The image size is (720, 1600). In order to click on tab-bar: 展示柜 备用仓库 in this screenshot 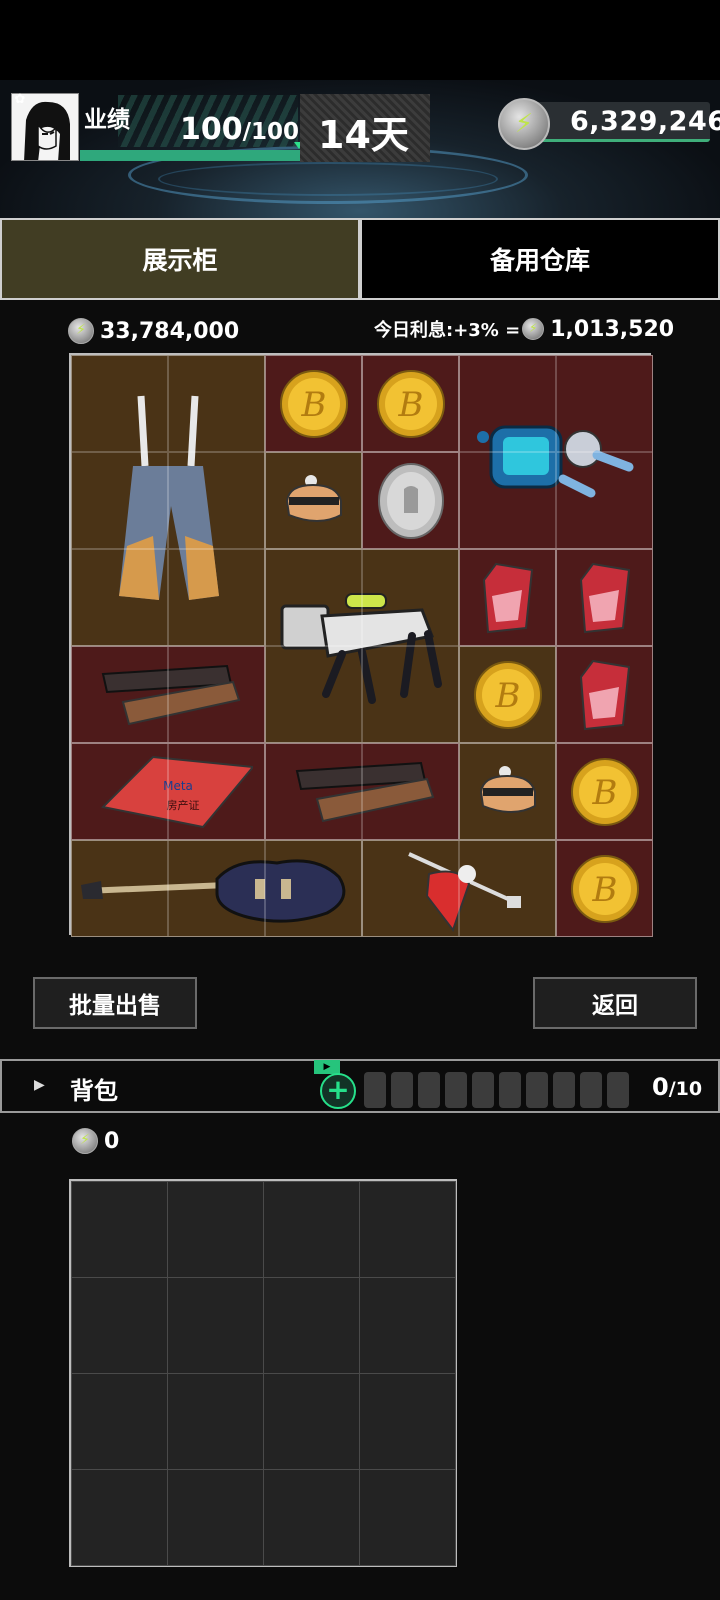, I will do `click(360, 259)`.